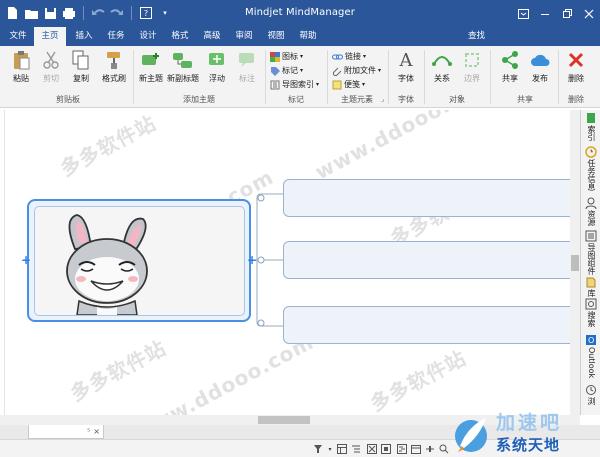  I want to click on layout-icon, so click(342, 449).